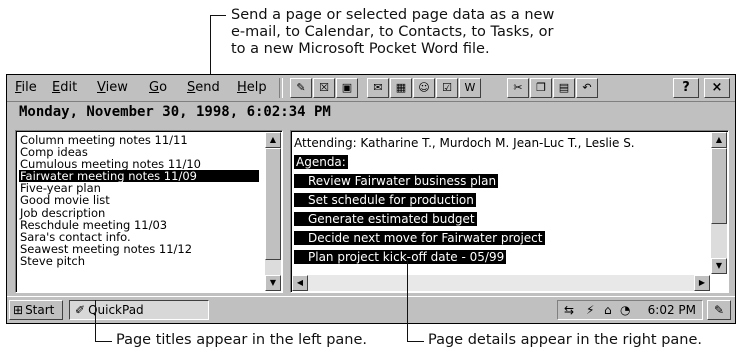 The width and height of the screenshot is (740, 356). I want to click on list-item: Good movie list, so click(139, 200).